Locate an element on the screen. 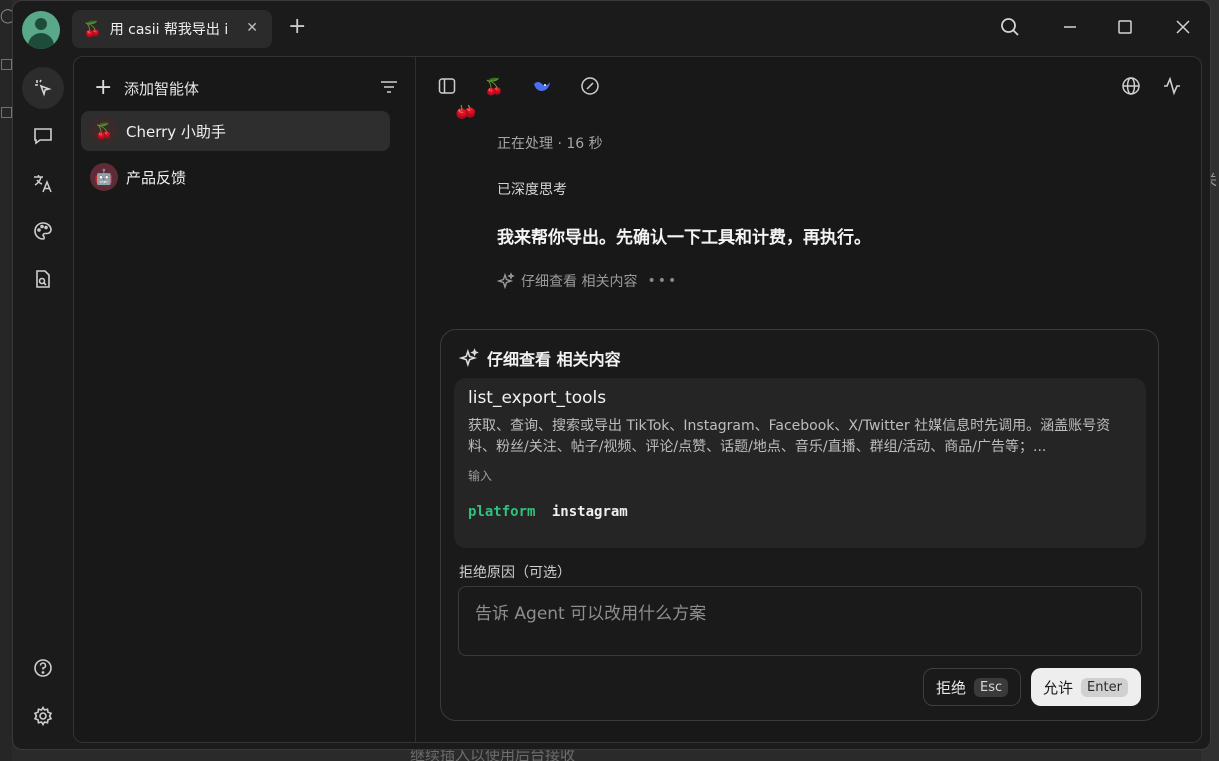 This screenshot has width=1219, height=761. model-logo-icon is located at coordinates (542, 86).